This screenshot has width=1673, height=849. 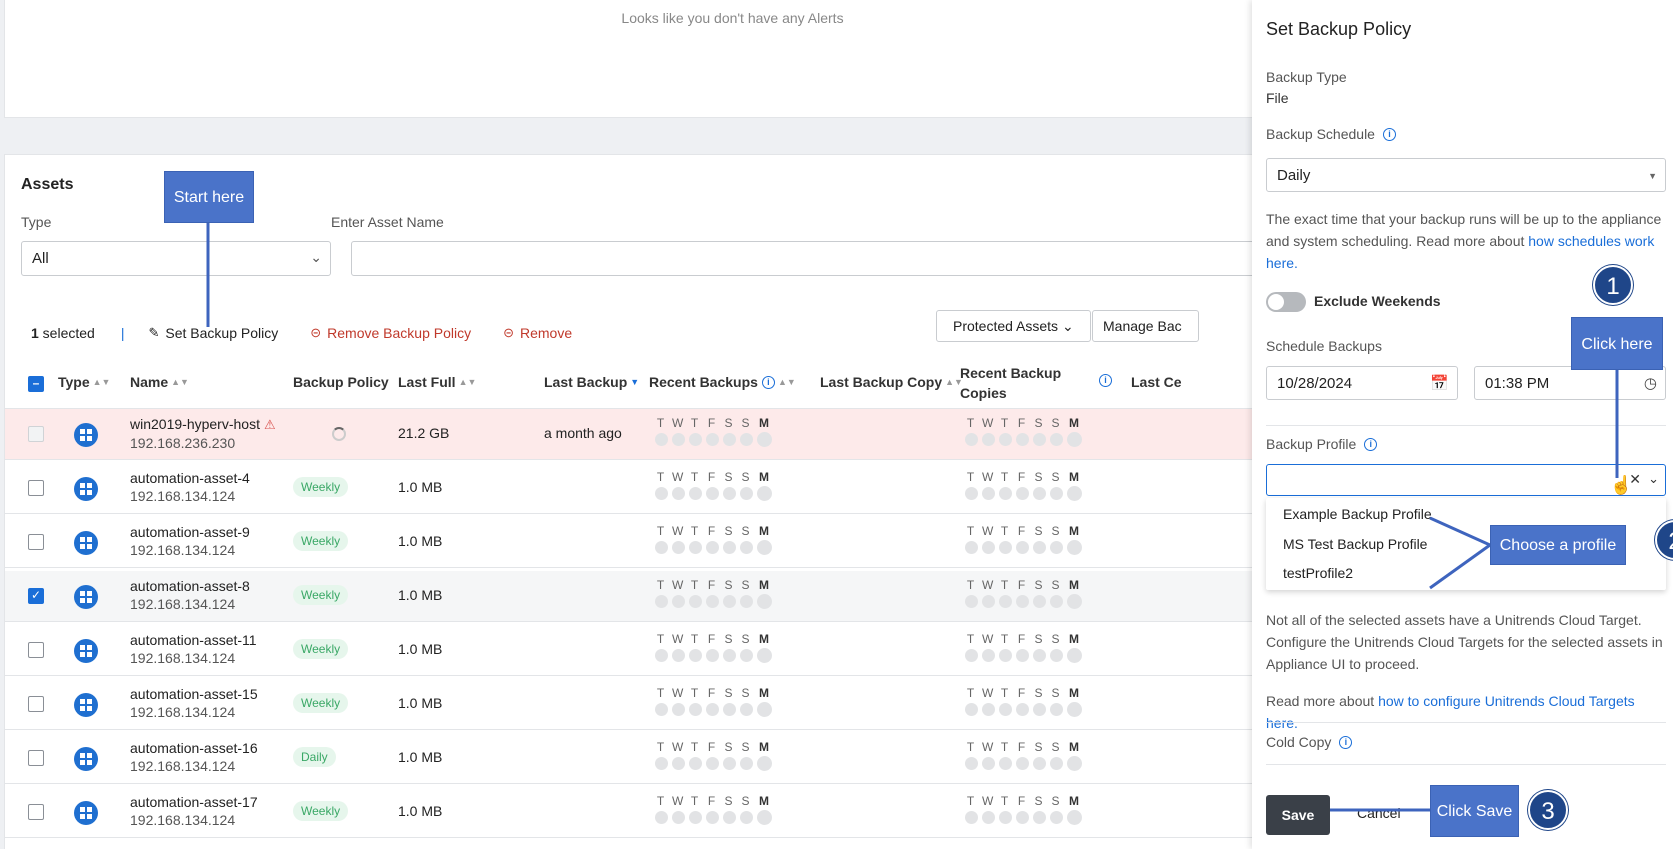 I want to click on protected-assets-button: Protected Assets ⌄, so click(x=1013, y=326).